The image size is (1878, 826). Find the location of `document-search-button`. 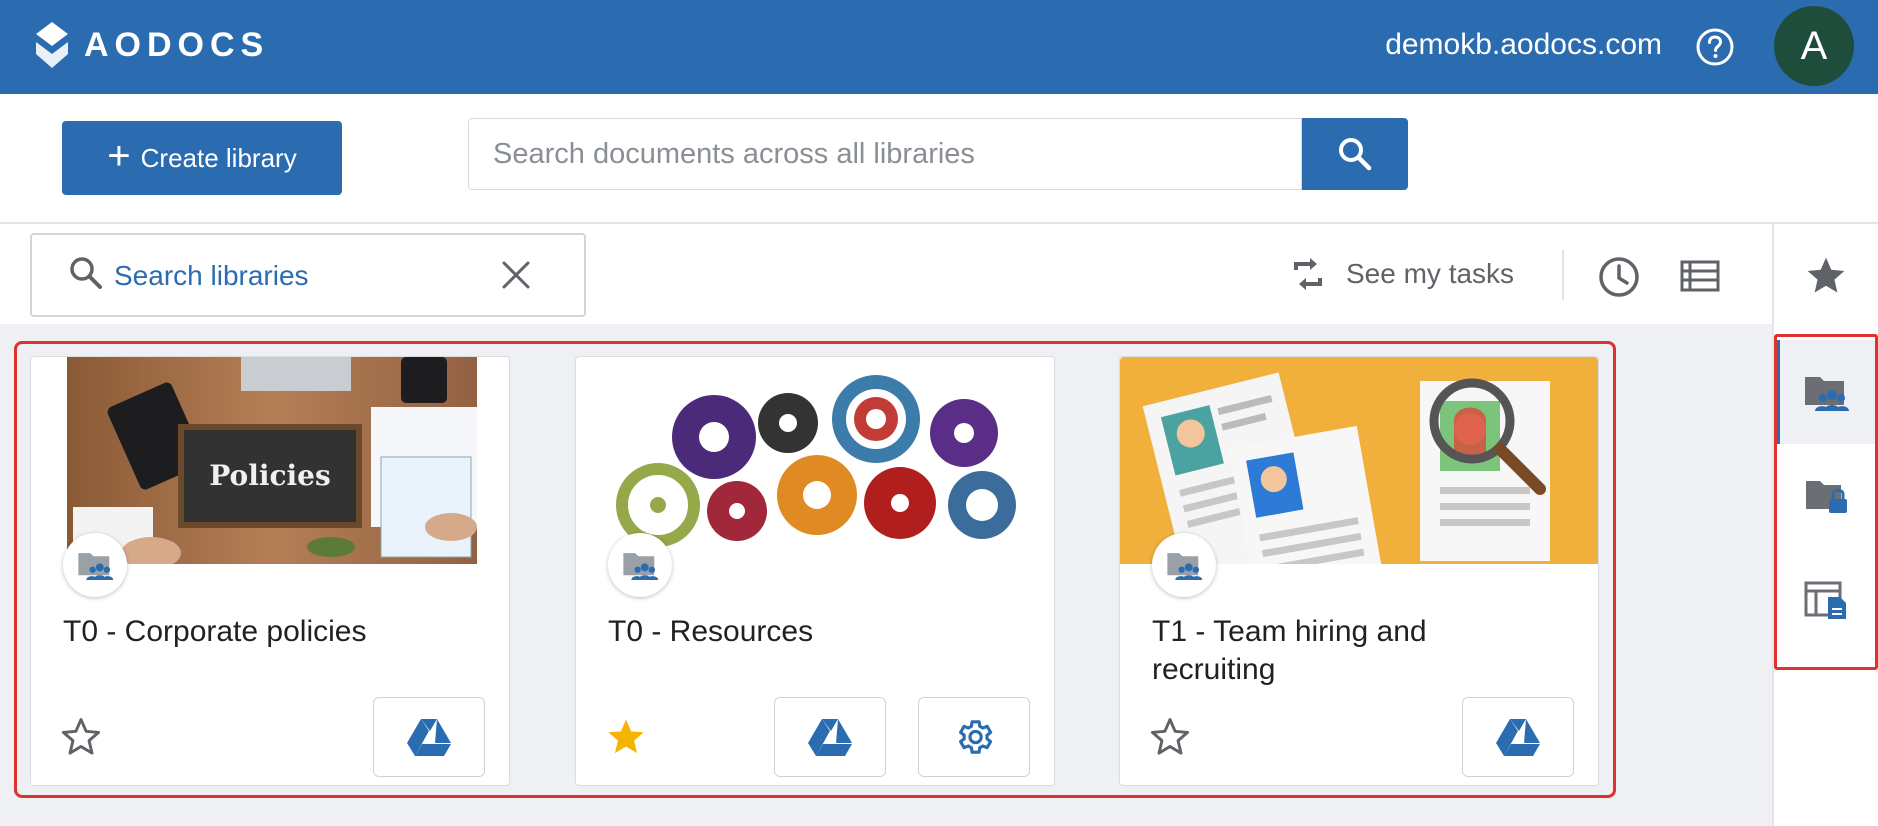

document-search-button is located at coordinates (1355, 154).